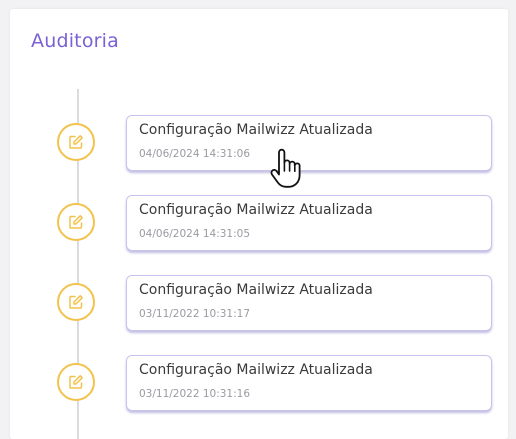  Describe the element at coordinates (195, 154) in the screenshot. I see `event-timestamp: 04/06/2024 14:31:06` at that location.